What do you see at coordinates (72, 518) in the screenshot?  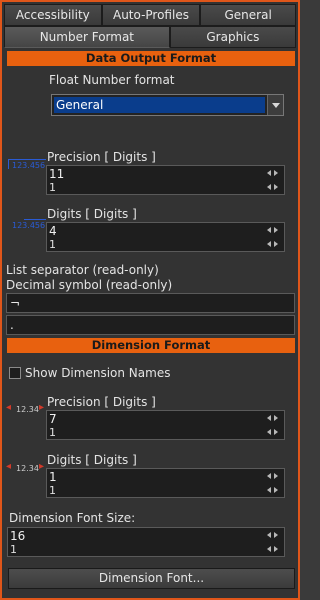 I see `dimension-font-size-label: Dimension Font Size:` at bounding box center [72, 518].